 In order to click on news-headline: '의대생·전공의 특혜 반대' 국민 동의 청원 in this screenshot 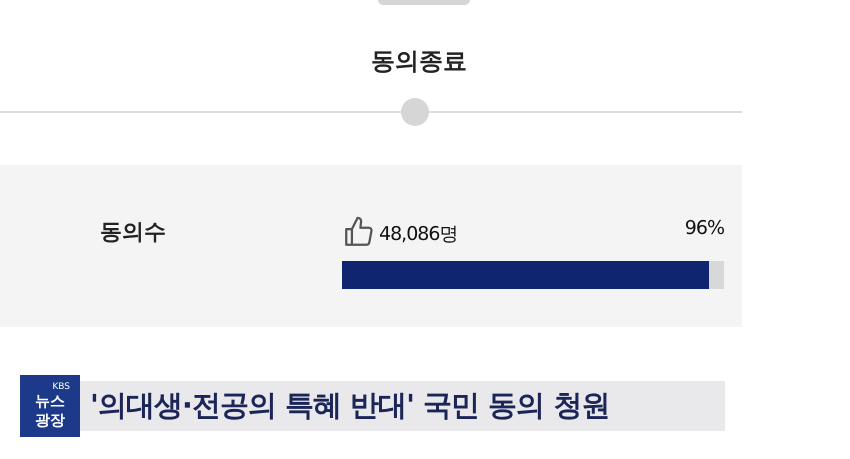, I will do `click(402, 406)`.